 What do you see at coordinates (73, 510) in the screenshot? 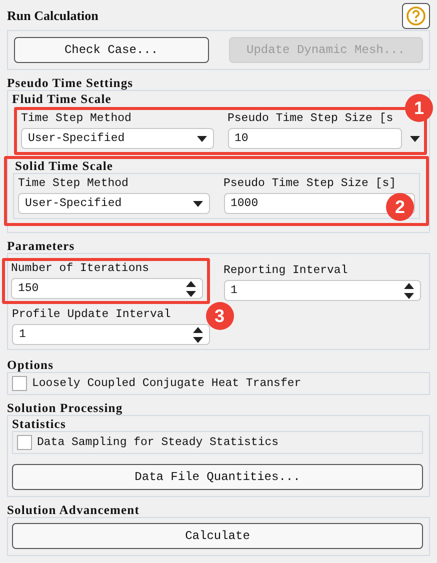
I see `section-title: Solution Advancement` at bounding box center [73, 510].